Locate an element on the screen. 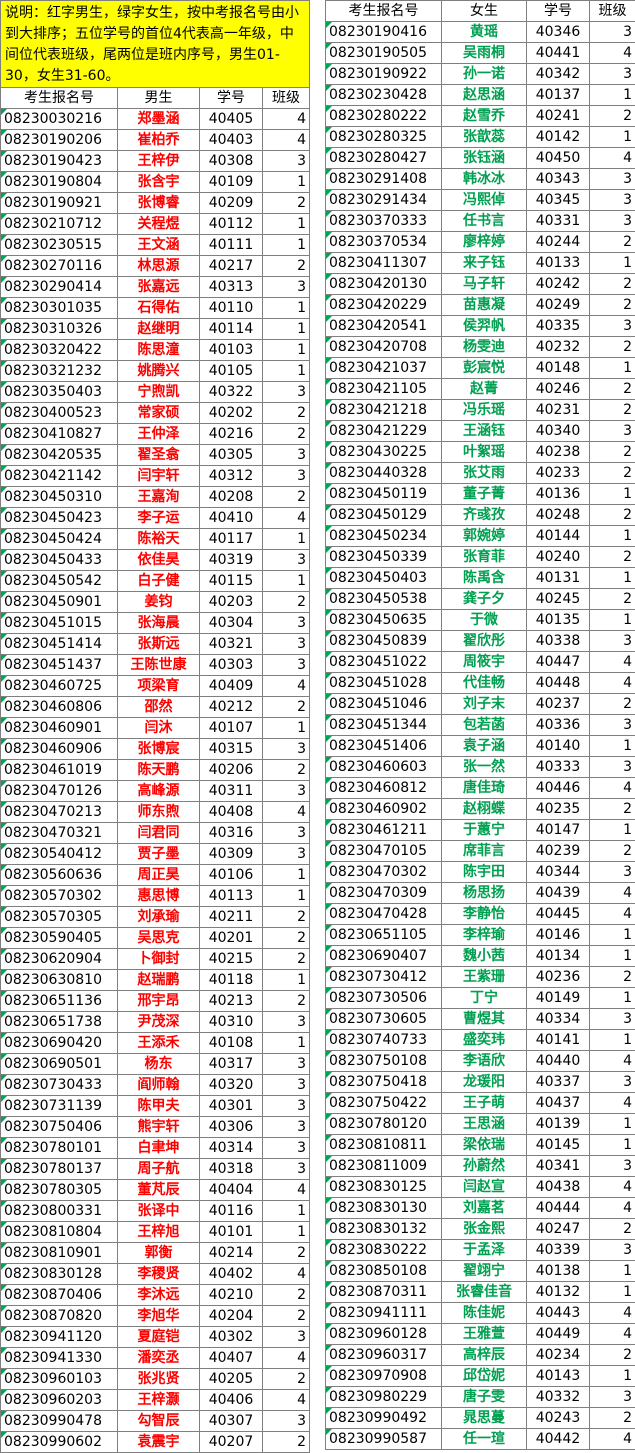  student-name-cell: 刘承瑜 is located at coordinates (159, 917).